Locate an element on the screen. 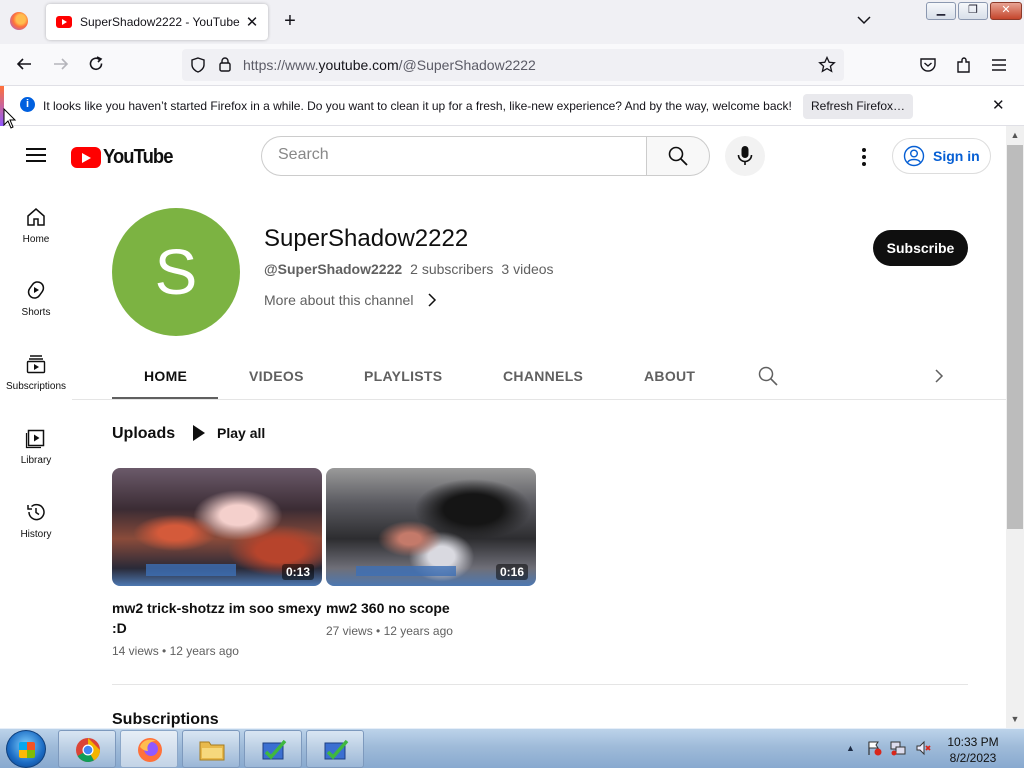  search-box is located at coordinates (454, 156).